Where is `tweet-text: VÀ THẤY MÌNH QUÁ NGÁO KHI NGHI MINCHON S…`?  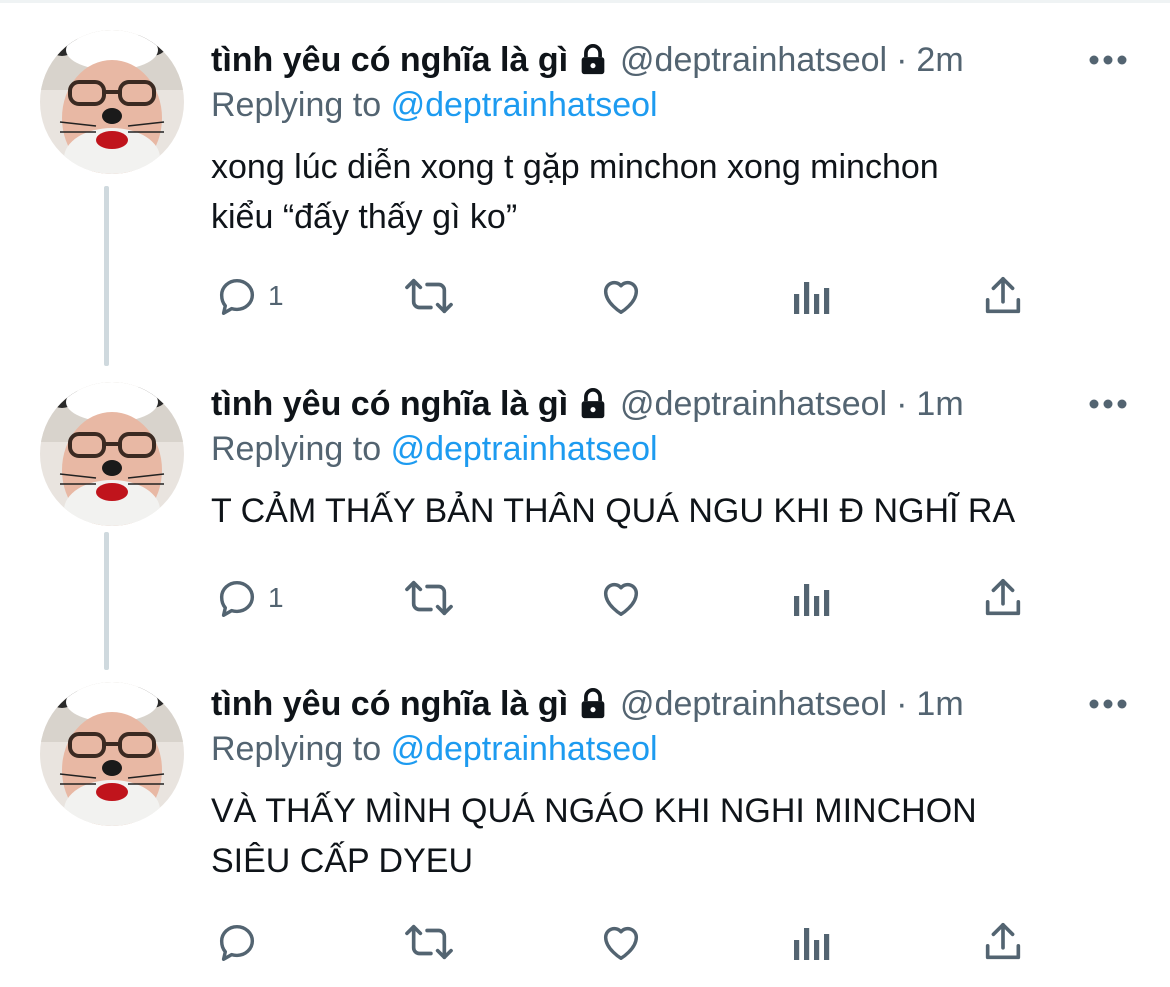 tweet-text: VÀ THẤY MÌNH QUÁ NGÁO KHI NGHI MINCHON S… is located at coordinates (661, 836).